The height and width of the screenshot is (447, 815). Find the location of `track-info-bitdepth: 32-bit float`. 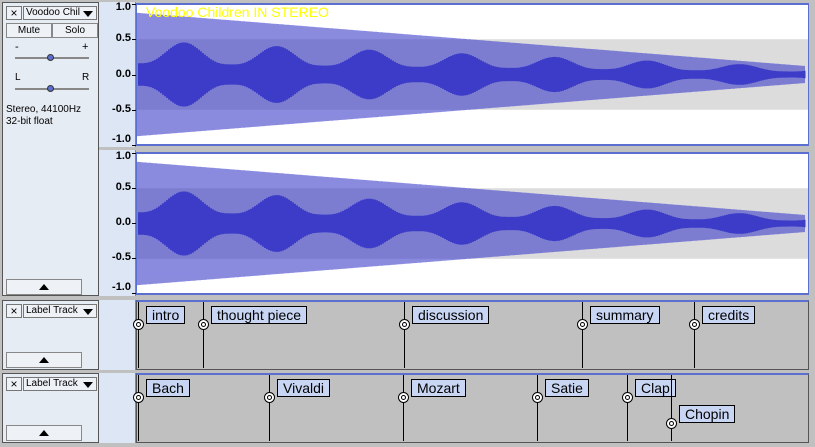

track-info-bitdepth: 32-bit float is located at coordinates (29, 121).